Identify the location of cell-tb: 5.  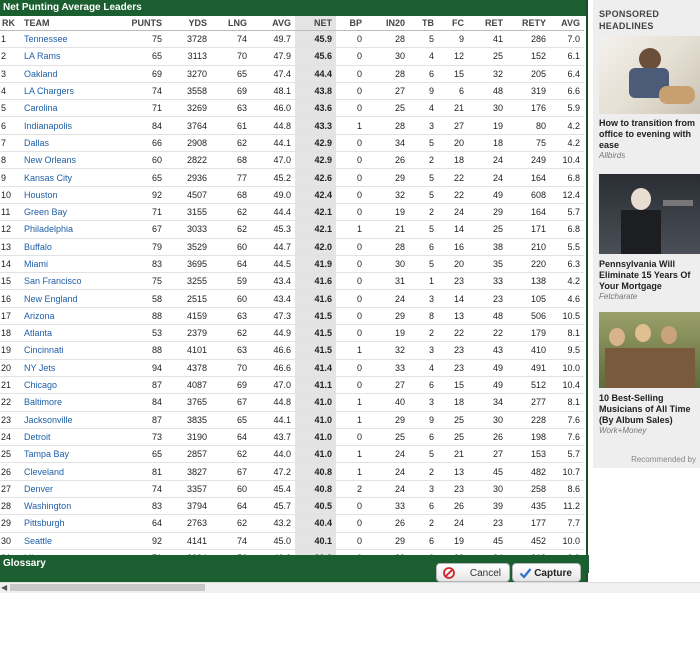
(423, 195).